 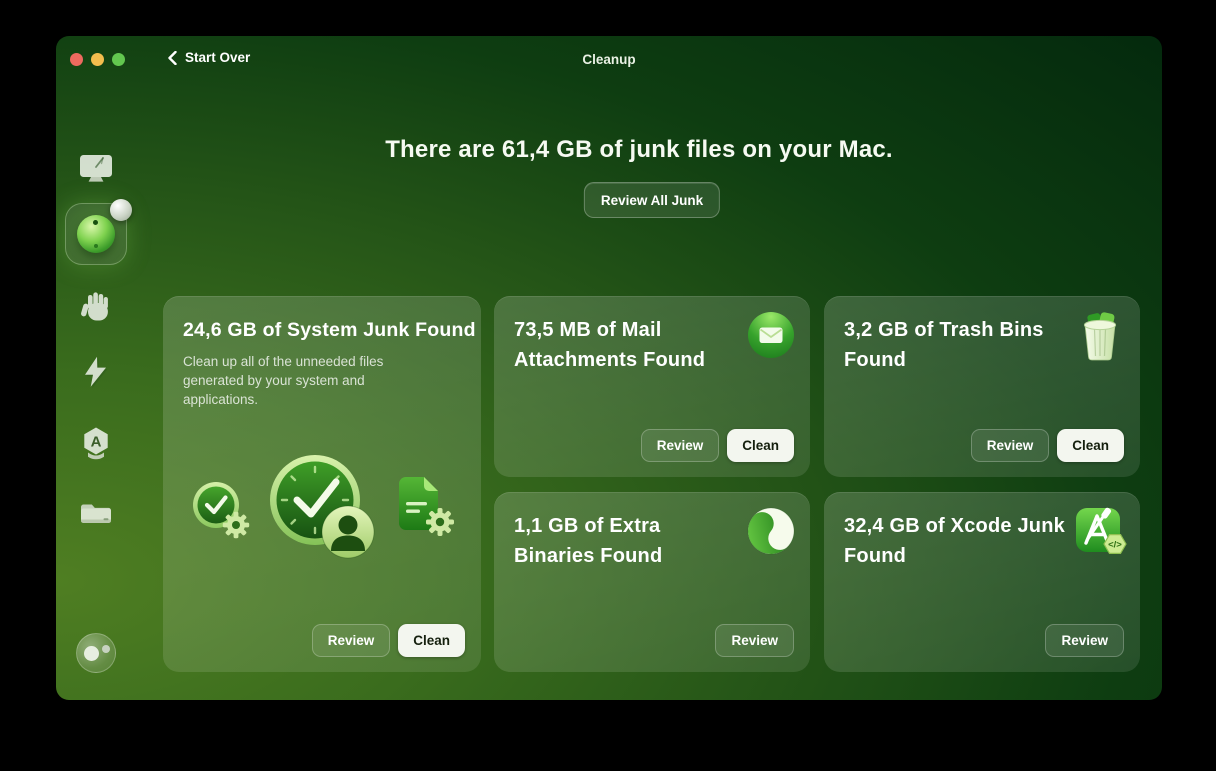 I want to click on svg-text: A, so click(x=96, y=442).